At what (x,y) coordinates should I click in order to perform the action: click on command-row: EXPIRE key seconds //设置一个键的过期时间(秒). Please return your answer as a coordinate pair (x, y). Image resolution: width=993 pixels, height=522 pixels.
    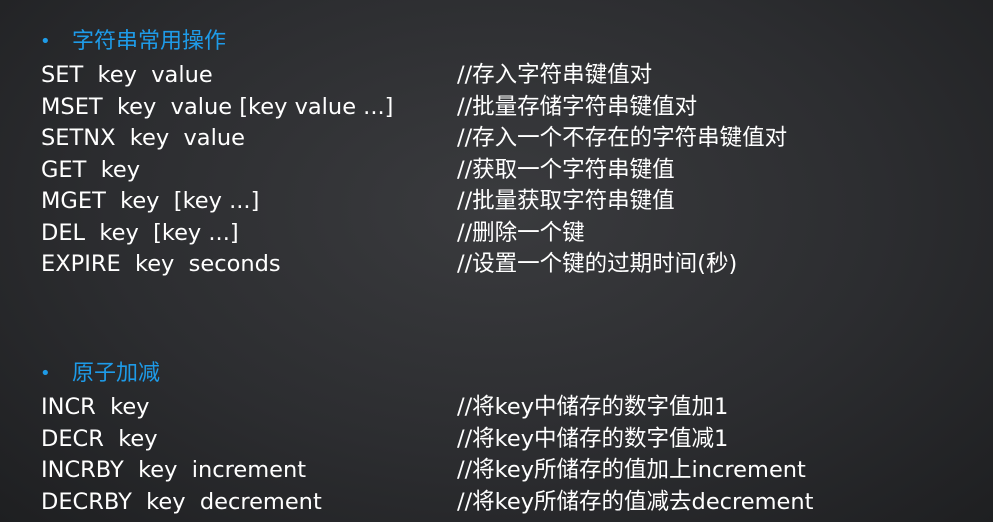
    Looking at the image, I should click on (496, 265).